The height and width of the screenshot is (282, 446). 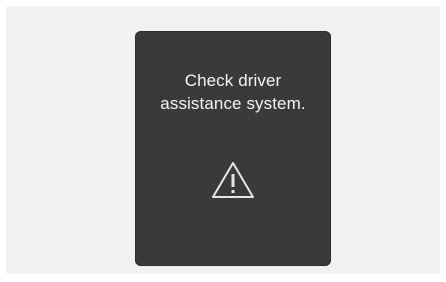 I want to click on warning-triangle-icon, so click(x=233, y=180).